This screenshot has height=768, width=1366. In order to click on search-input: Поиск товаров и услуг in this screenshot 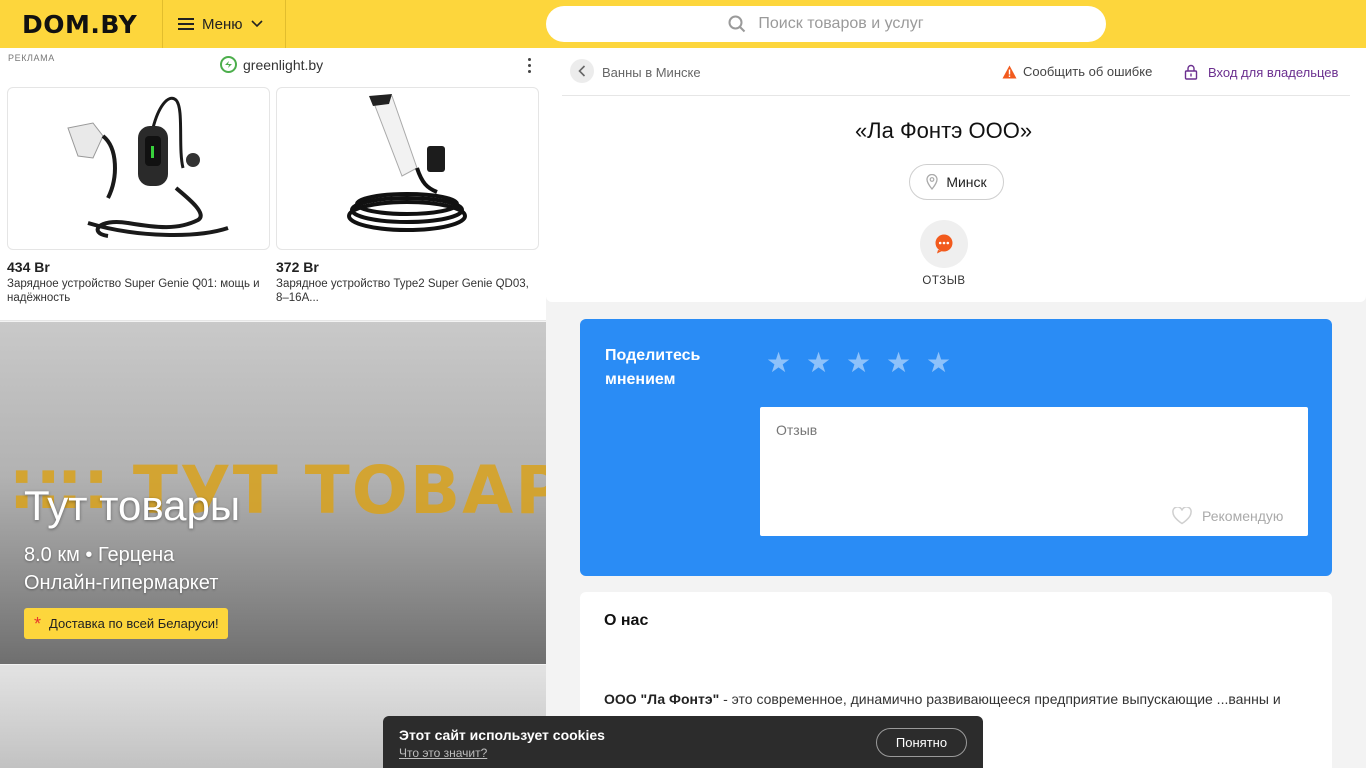, I will do `click(826, 24)`.